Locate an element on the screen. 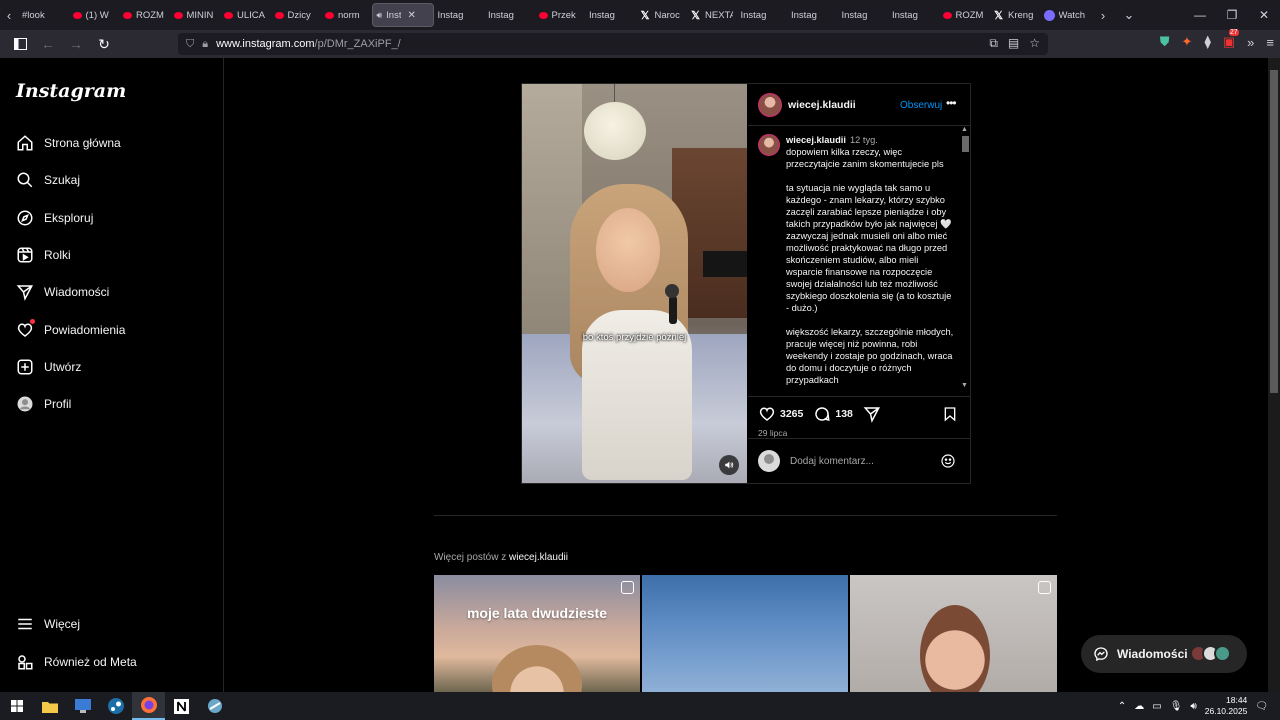 This screenshot has height=720, width=1280. bookmark-star-icon: ☆ is located at coordinates (1034, 43).